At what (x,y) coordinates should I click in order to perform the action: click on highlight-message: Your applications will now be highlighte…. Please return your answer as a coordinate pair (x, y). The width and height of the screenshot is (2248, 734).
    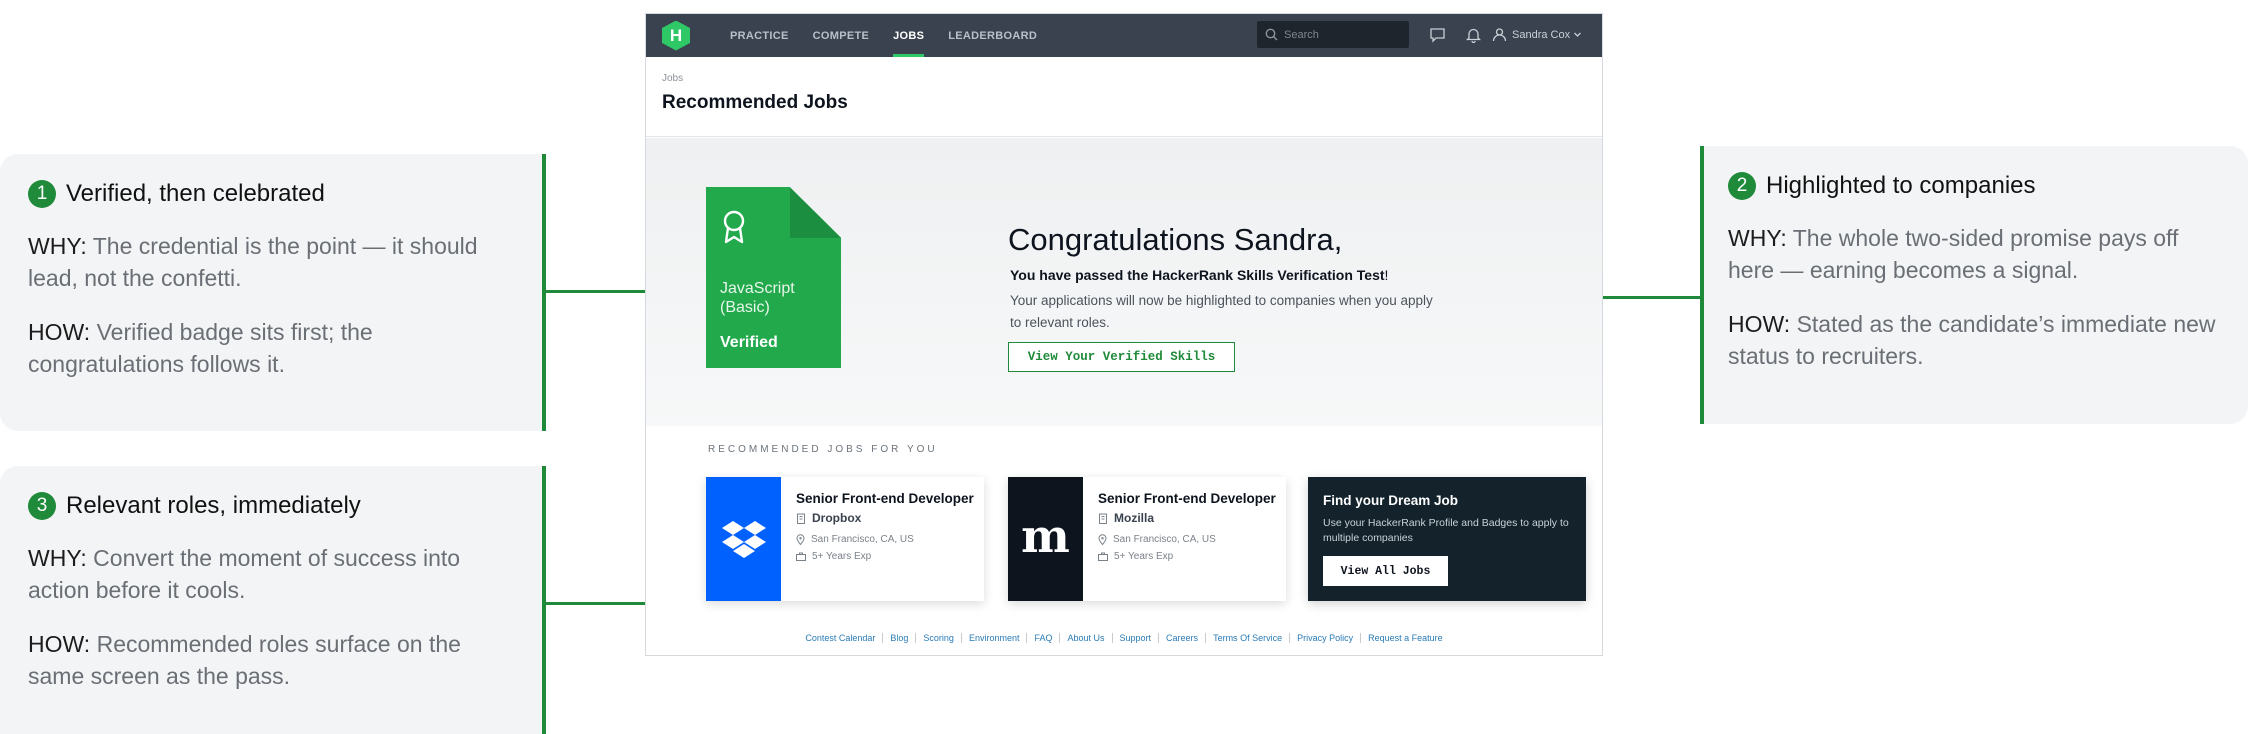
    Looking at the image, I should click on (1221, 311).